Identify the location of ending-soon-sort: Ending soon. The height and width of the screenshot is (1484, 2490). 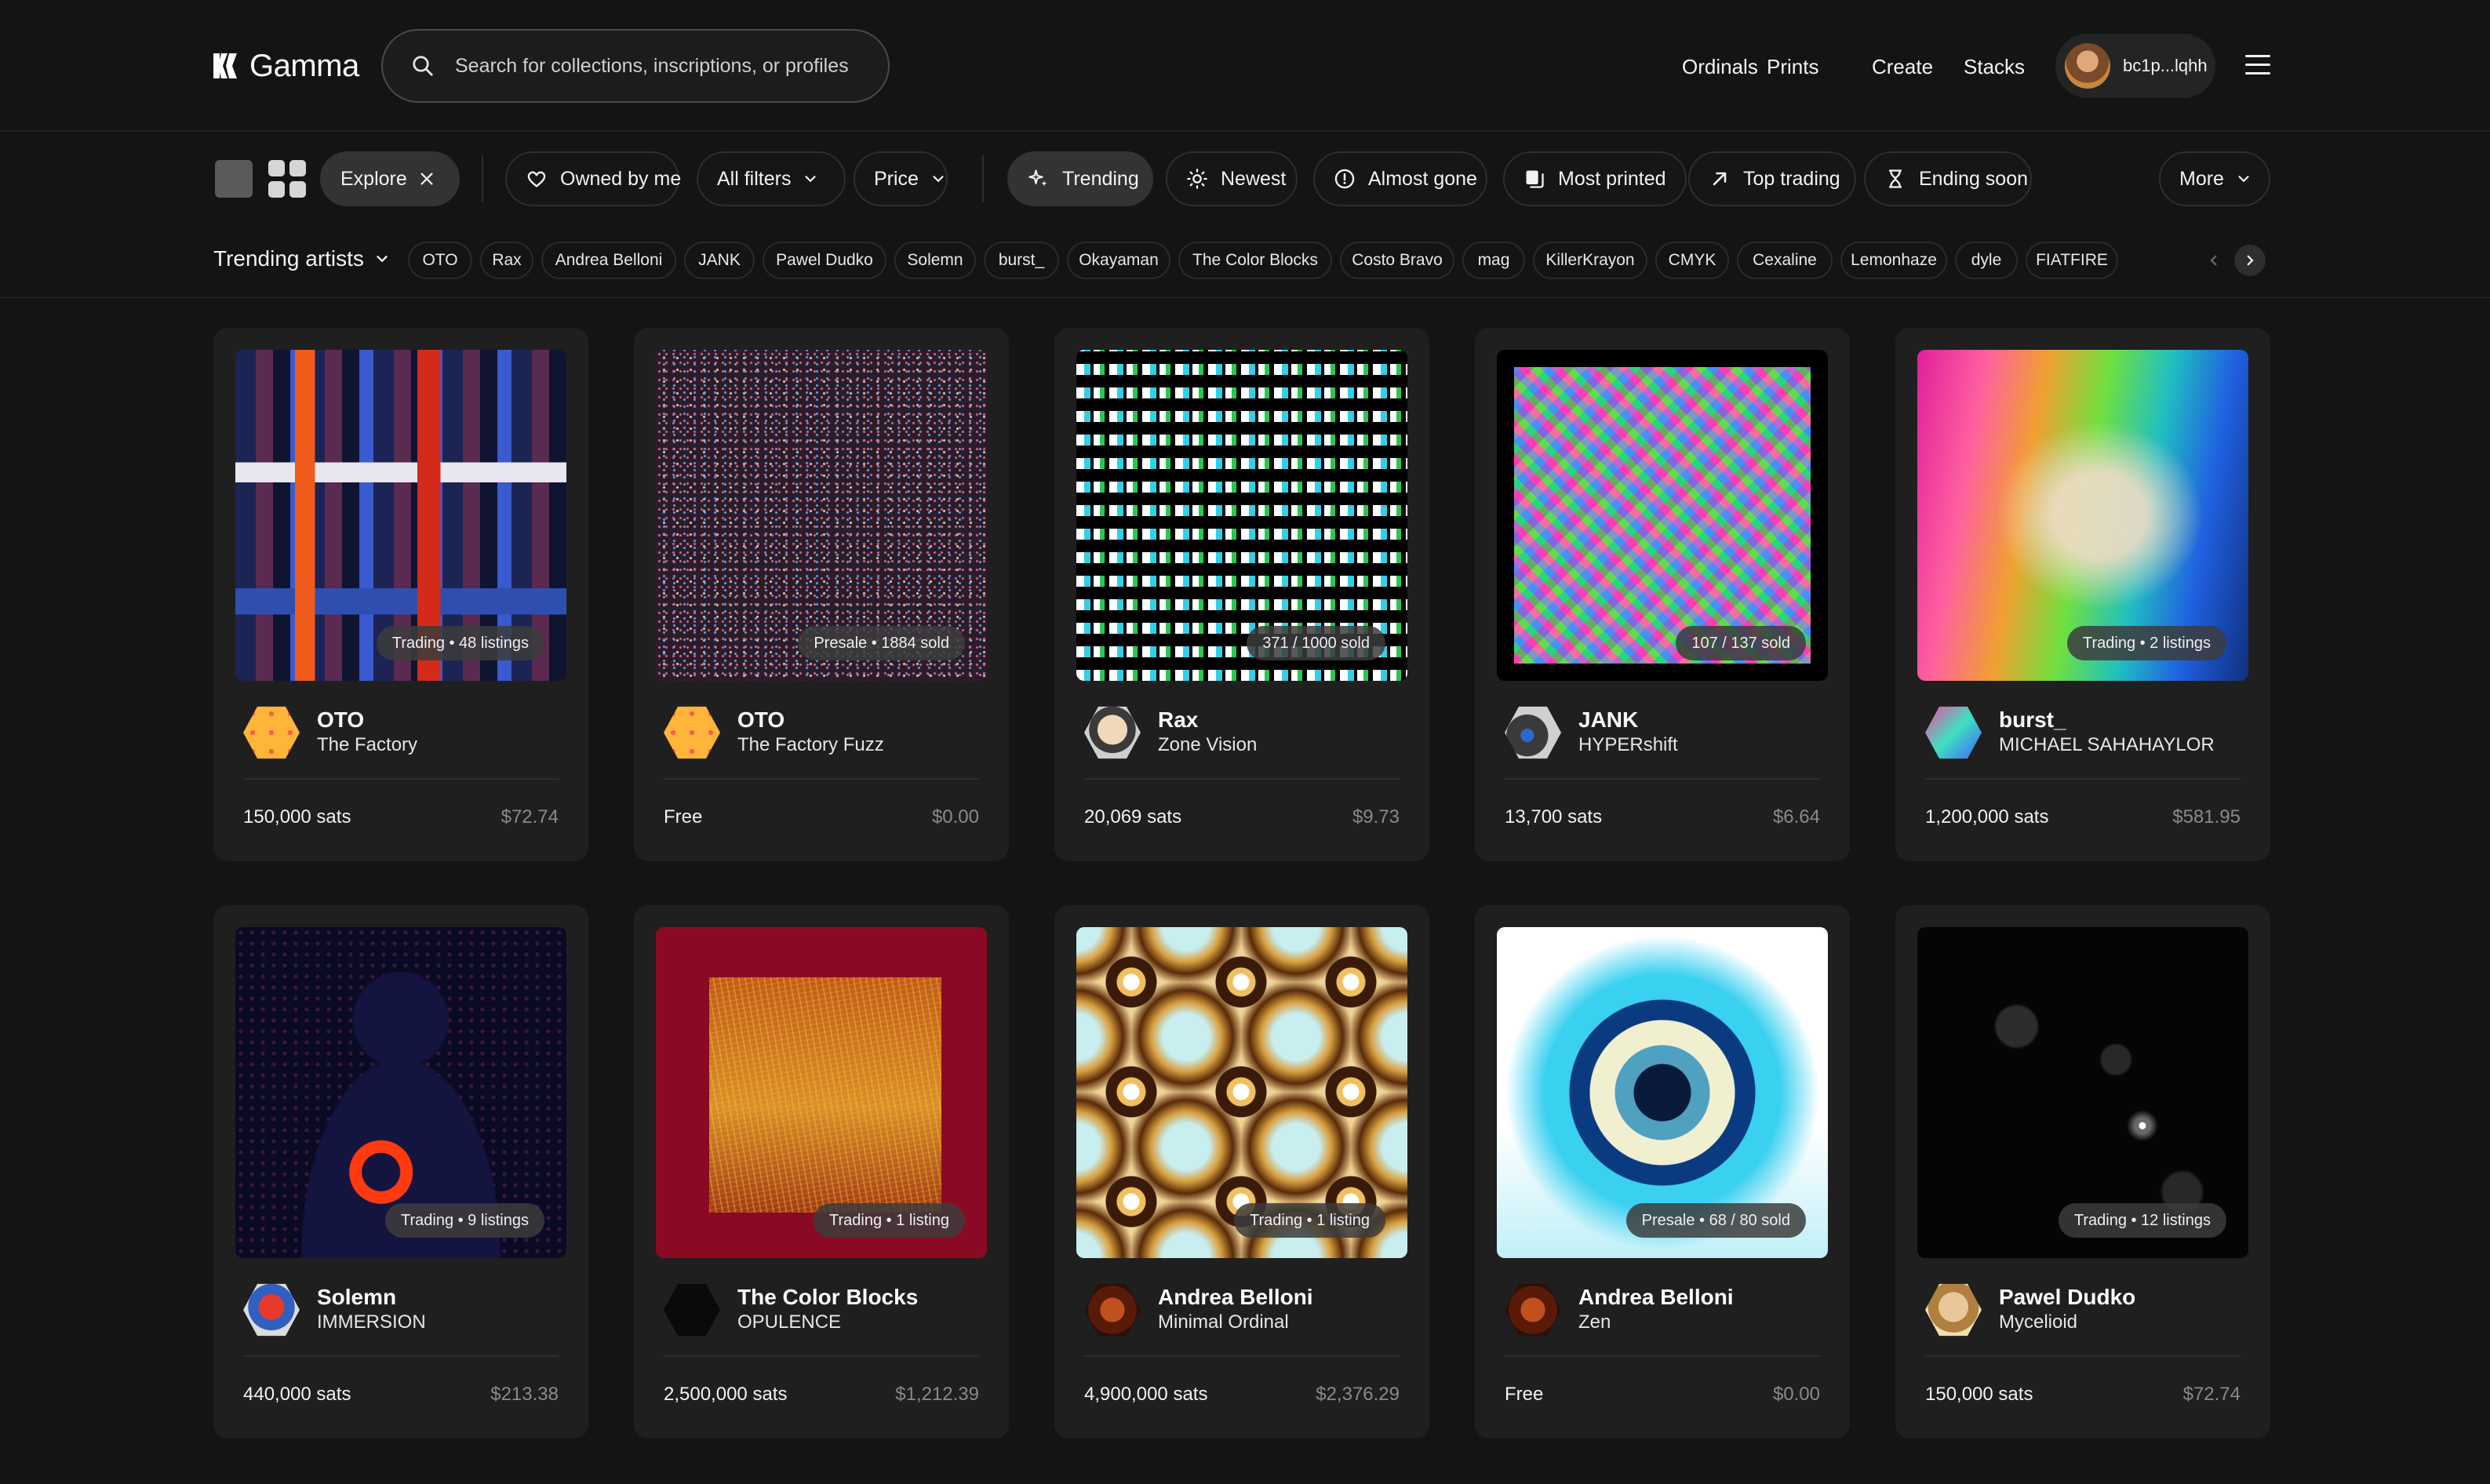
(1948, 178).